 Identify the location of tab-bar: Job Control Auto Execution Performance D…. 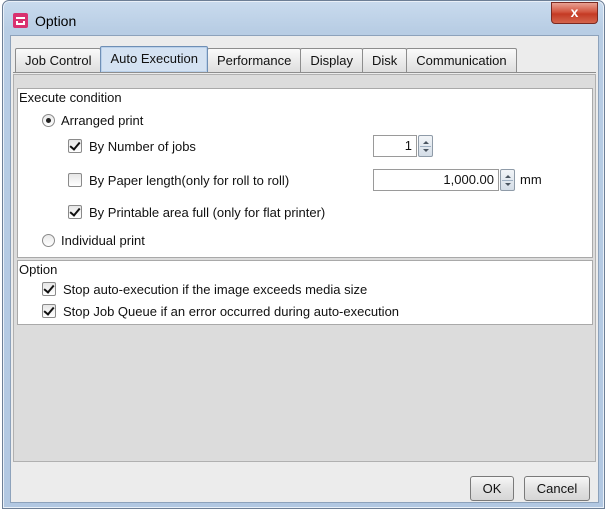
(266, 58).